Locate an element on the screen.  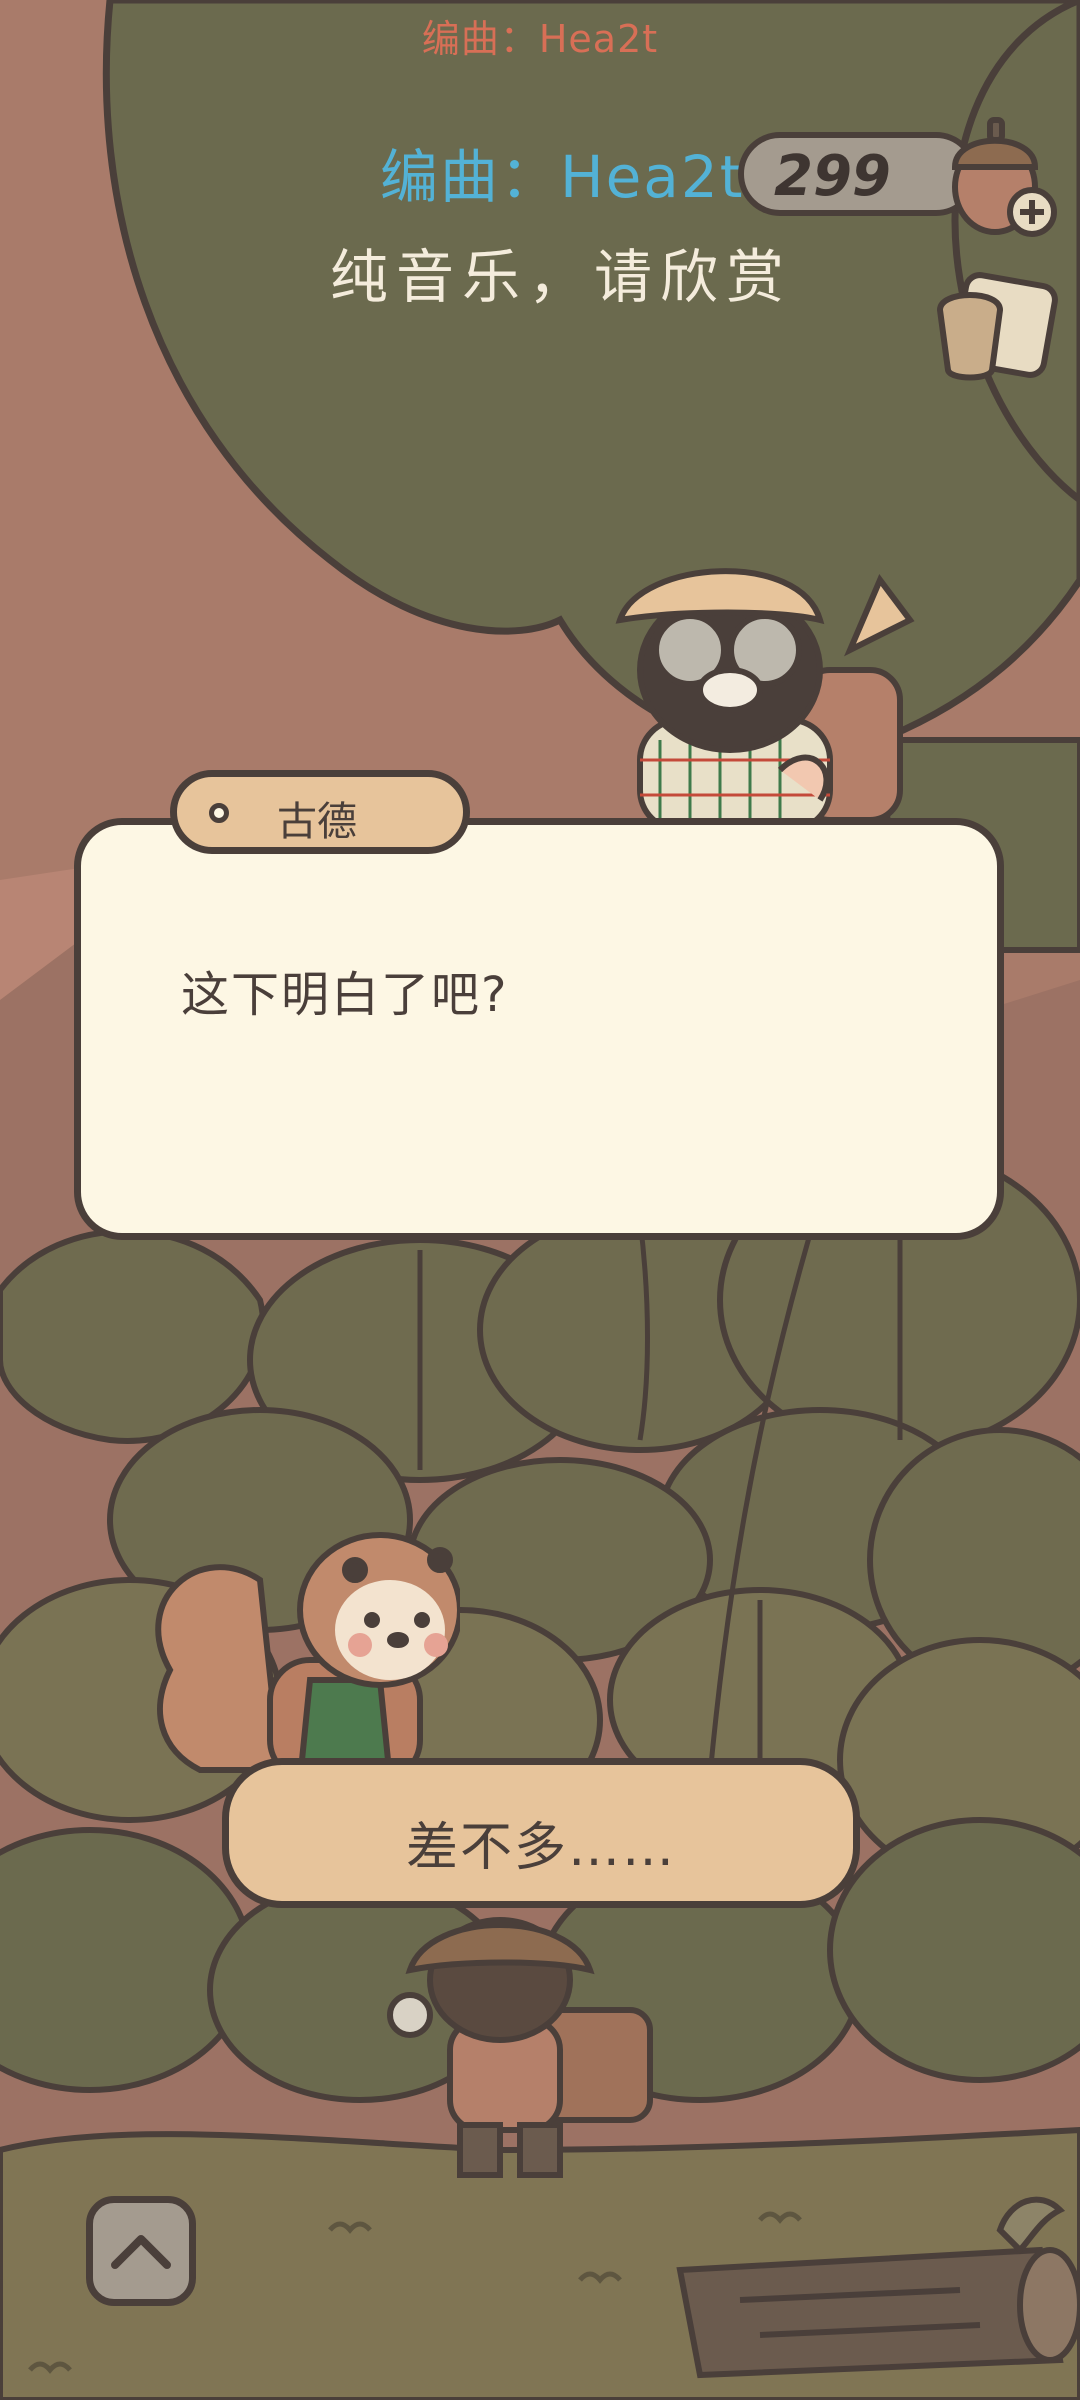
speaker-dot-icon is located at coordinates (219, 813).